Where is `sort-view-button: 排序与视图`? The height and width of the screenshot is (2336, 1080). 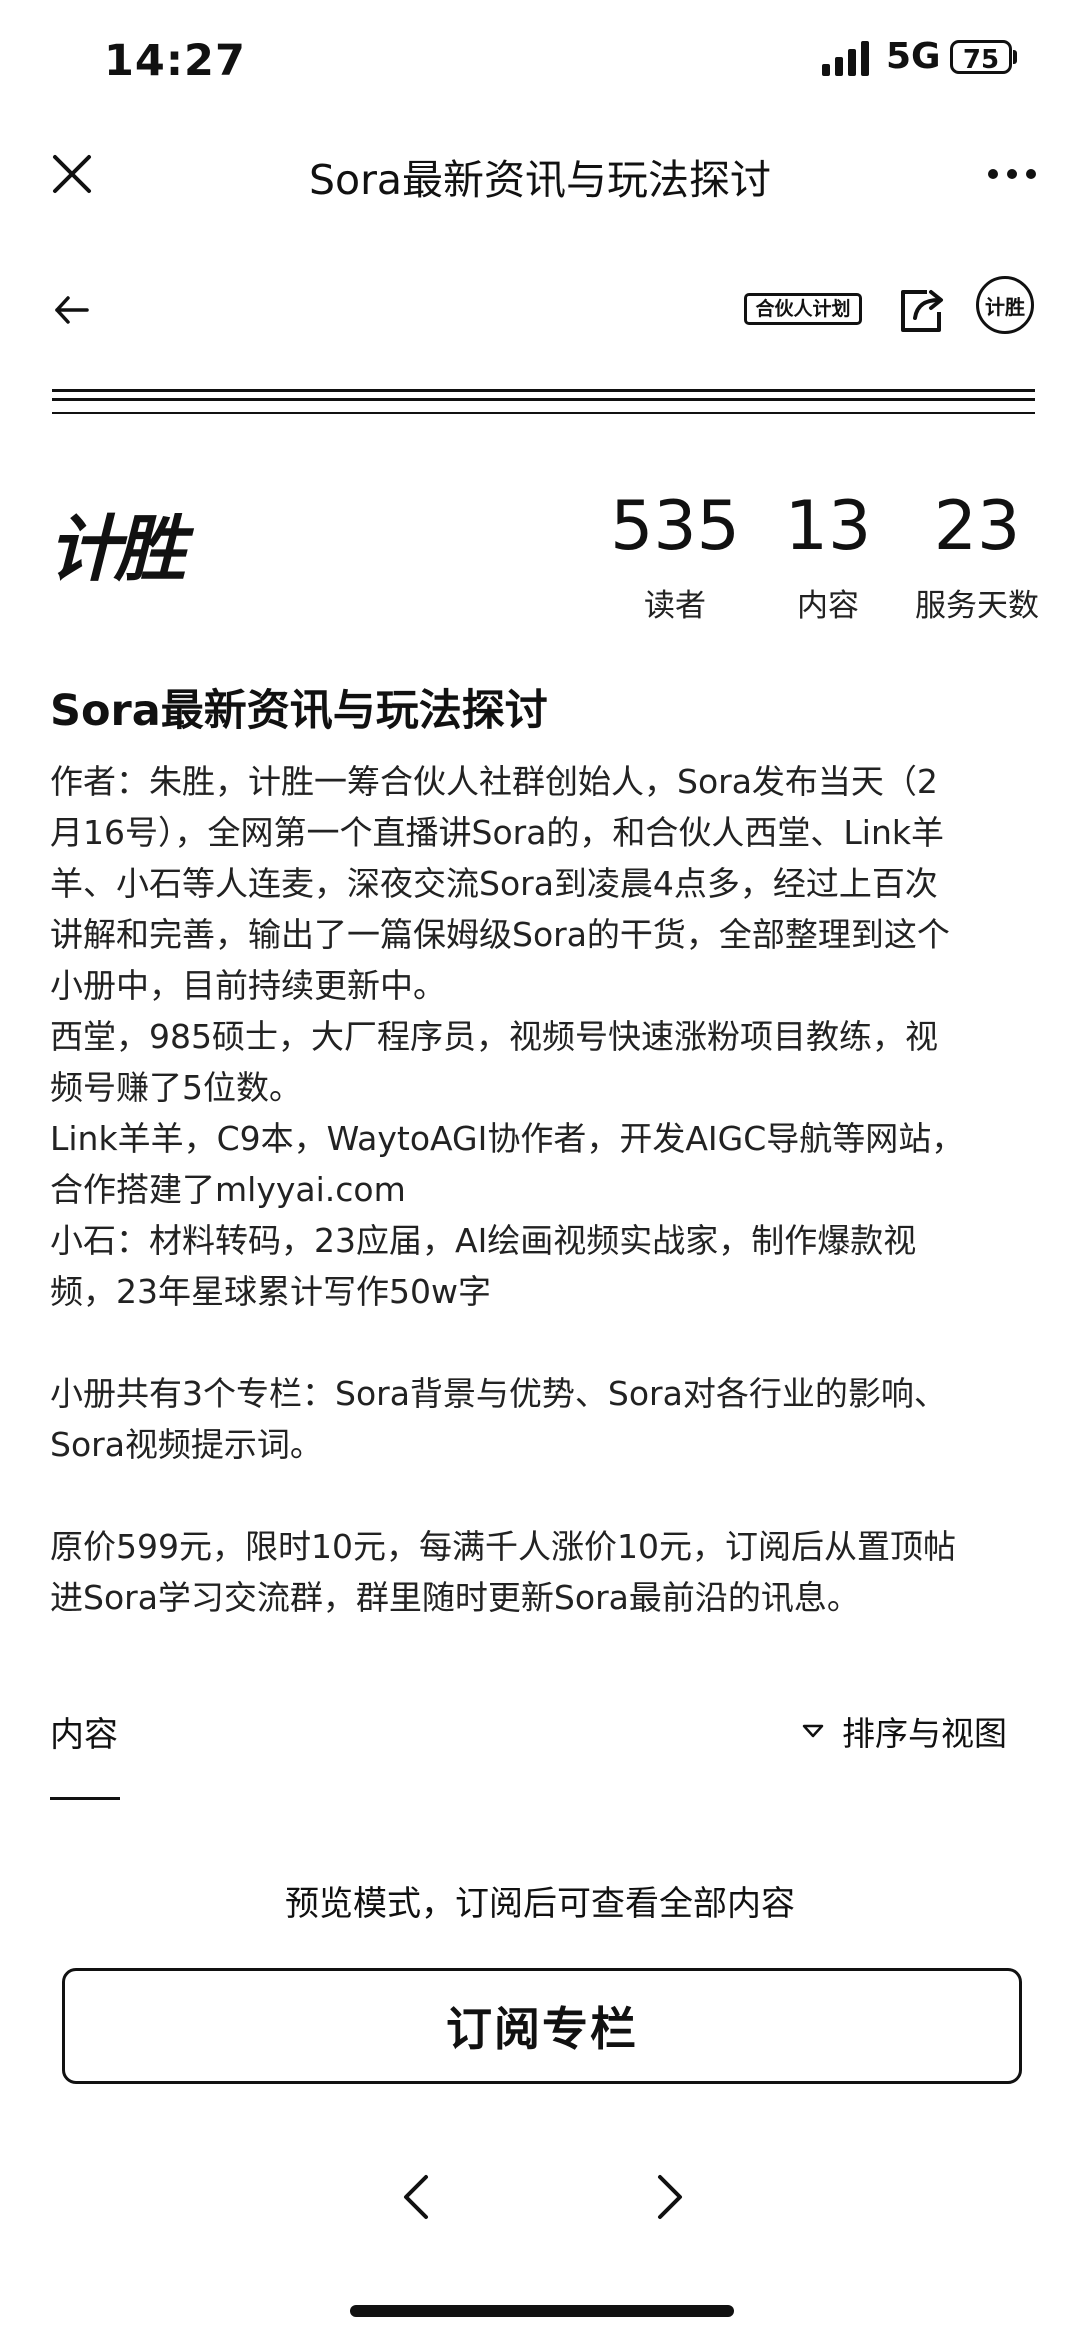 sort-view-button: 排序与视图 is located at coordinates (904, 1731).